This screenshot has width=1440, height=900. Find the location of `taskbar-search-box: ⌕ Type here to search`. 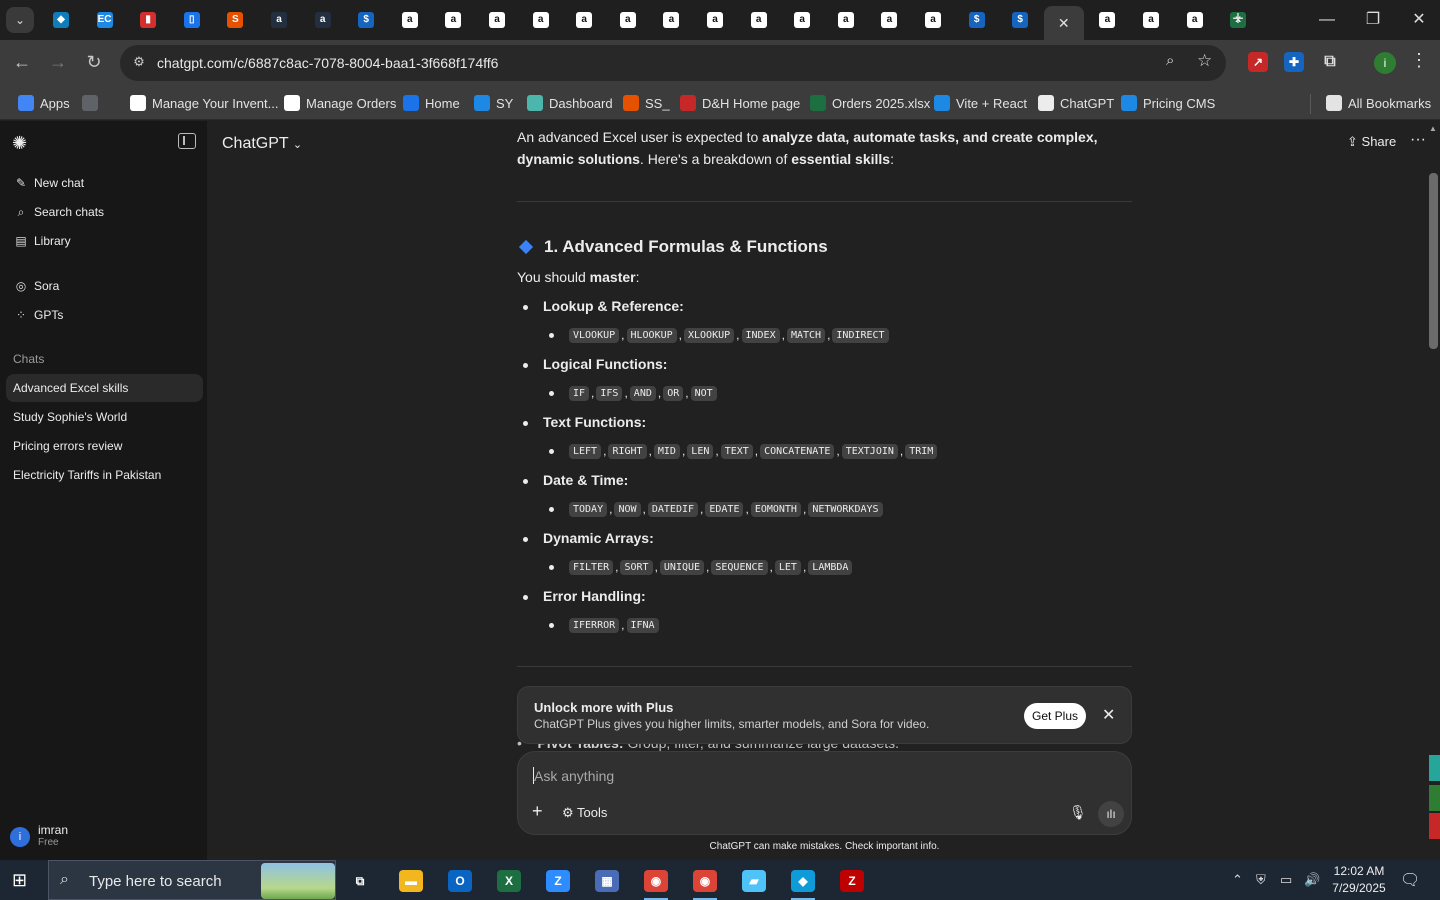

taskbar-search-box: ⌕ Type here to search is located at coordinates (192, 880).